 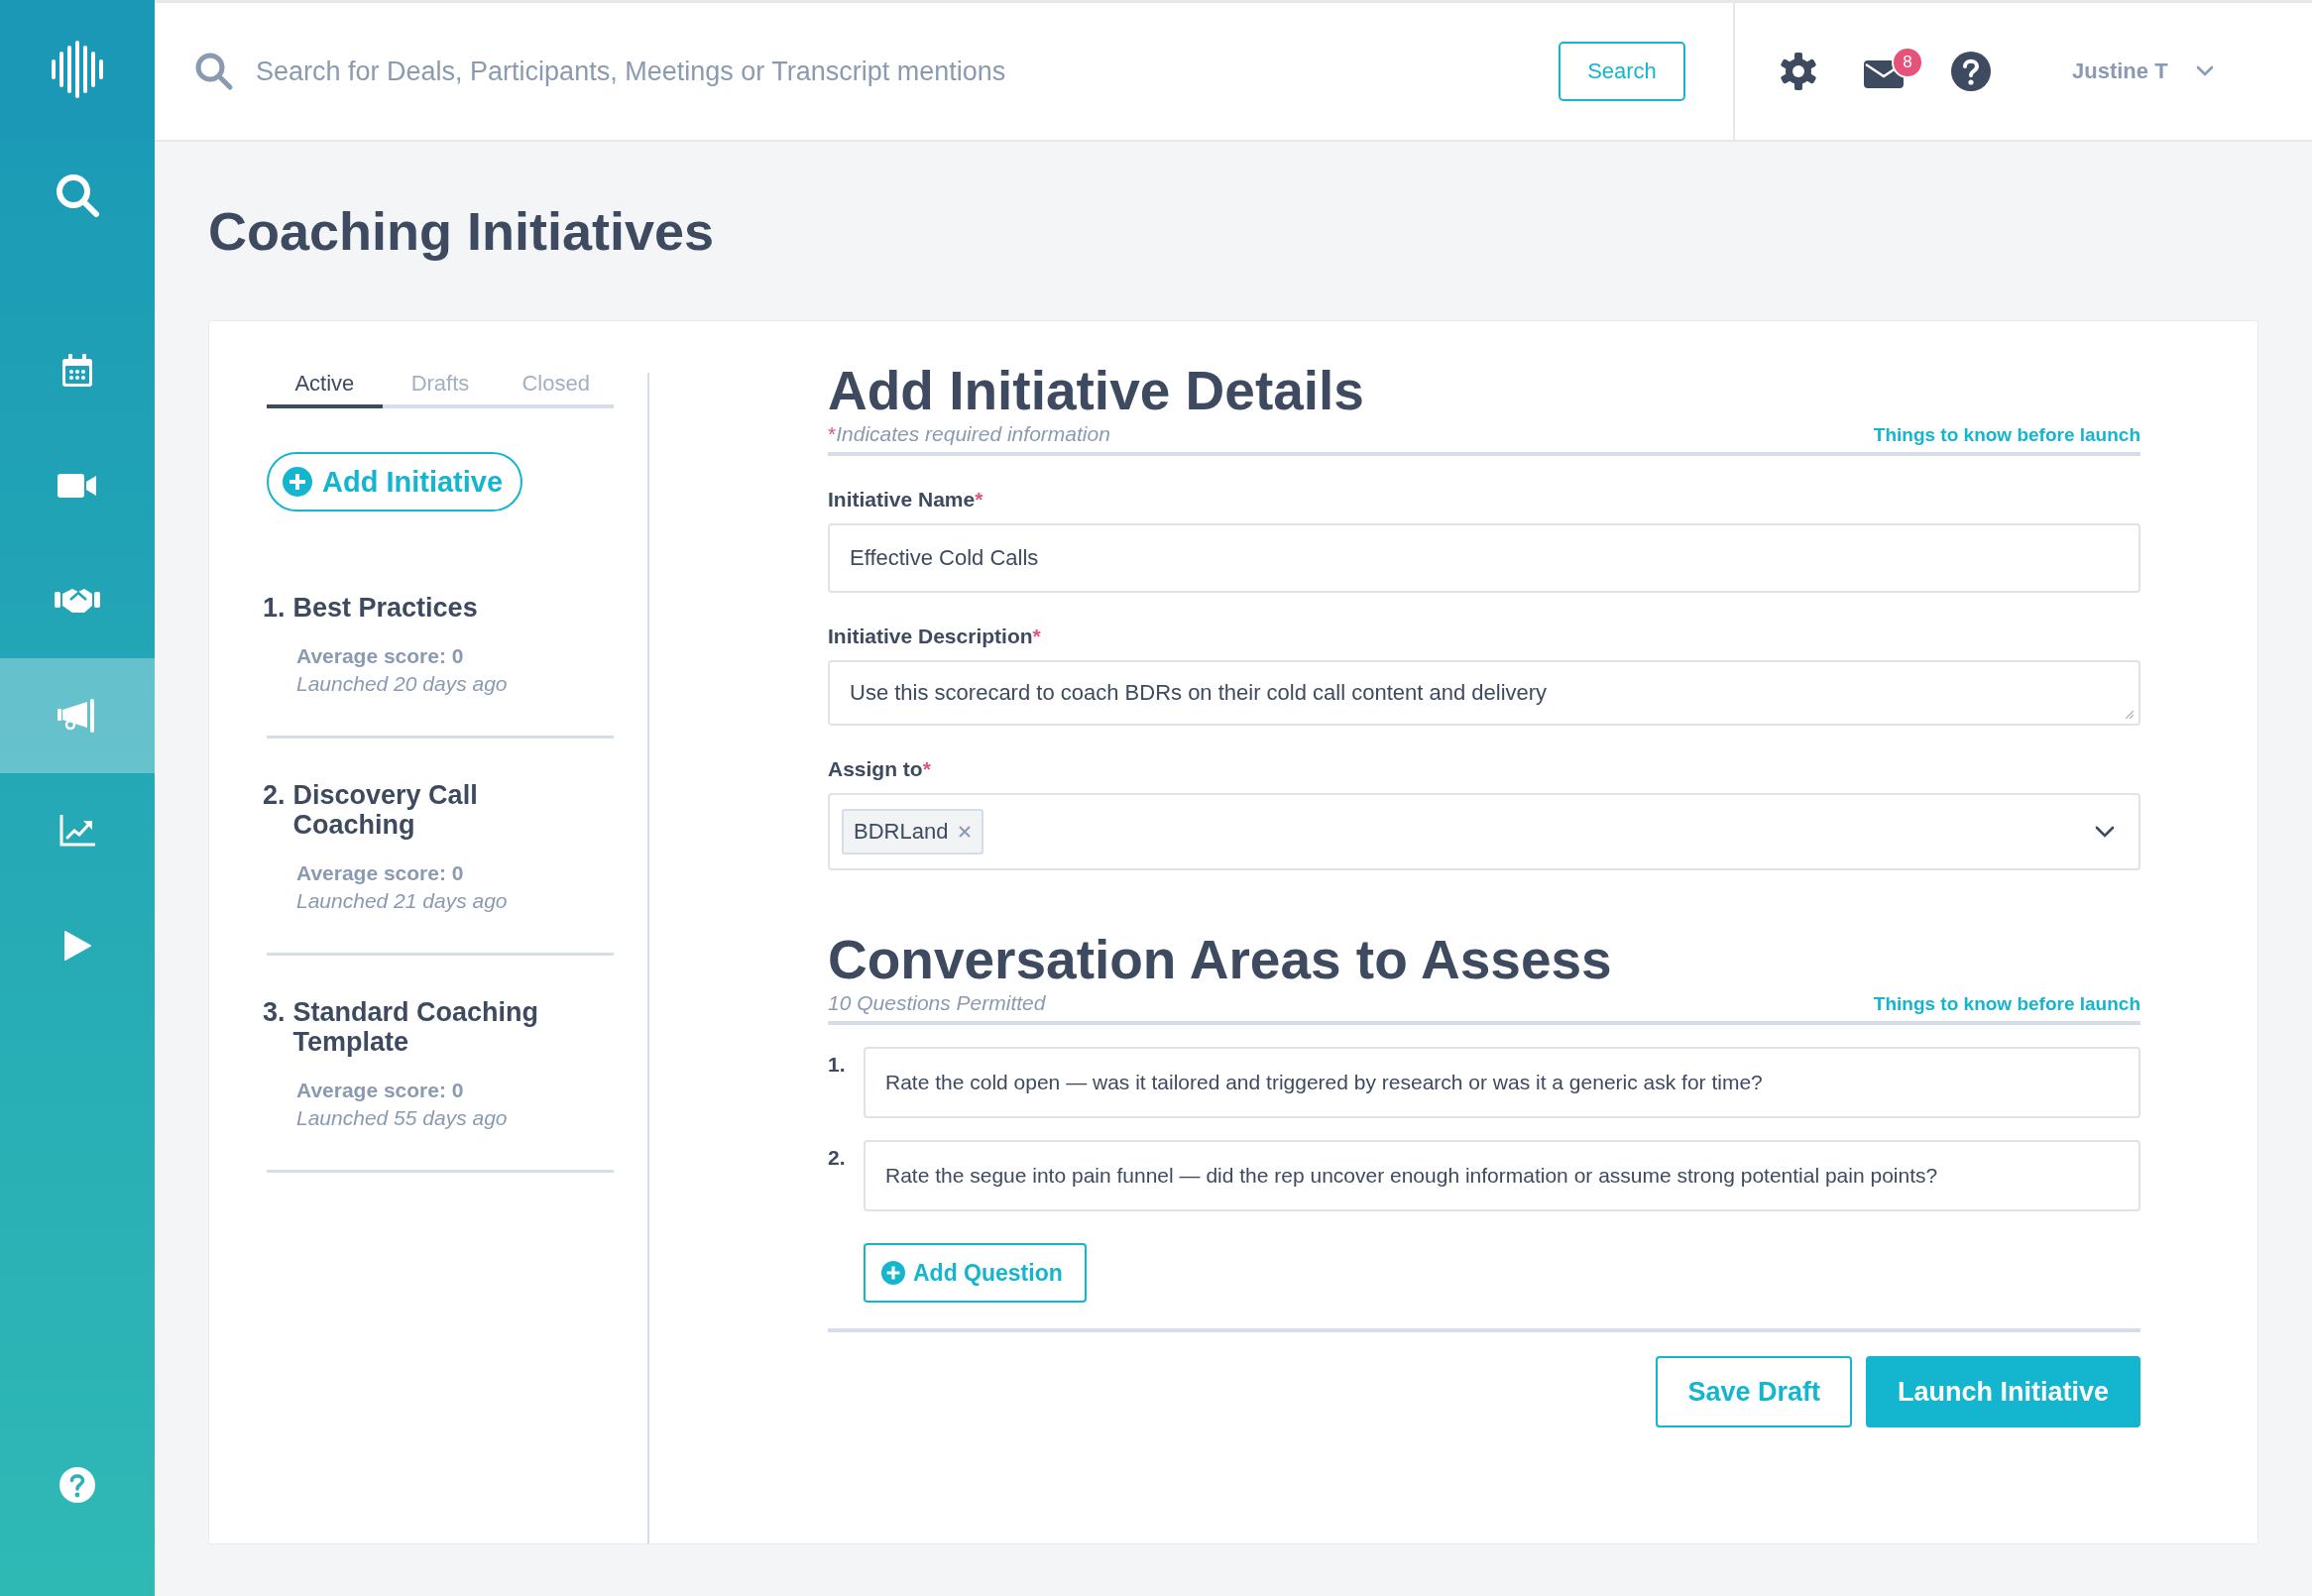 I want to click on help-icon, so click(x=1971, y=71).